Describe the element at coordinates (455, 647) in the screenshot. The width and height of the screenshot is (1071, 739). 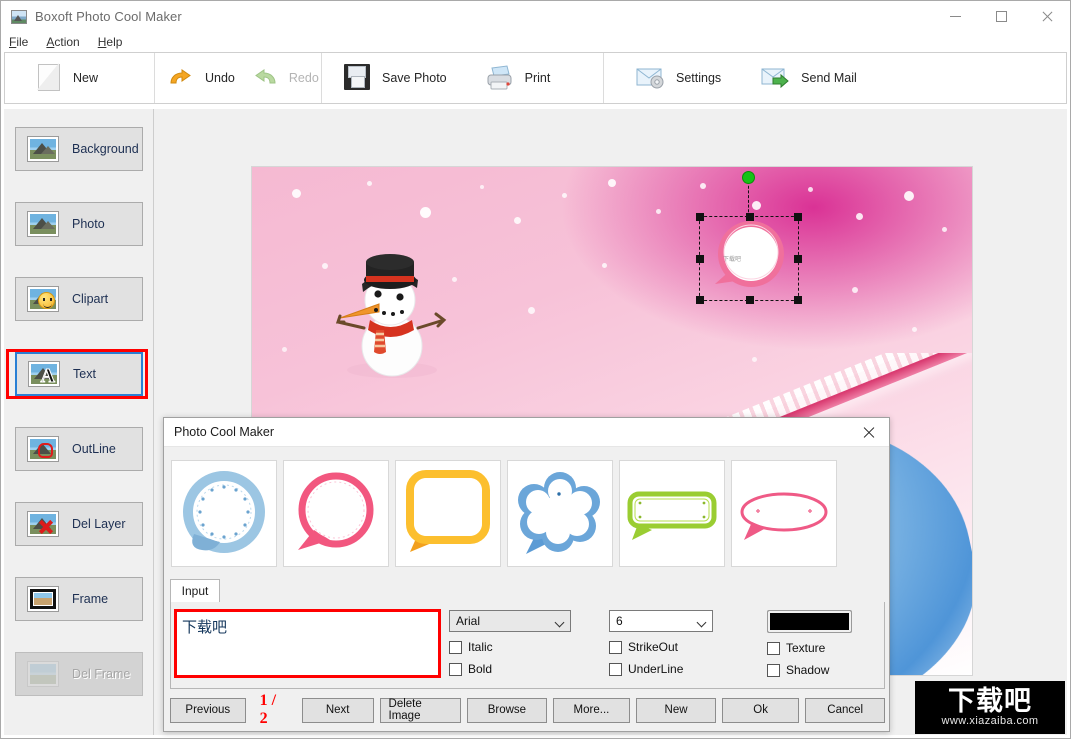
I see `checkbox-italic-box` at that location.